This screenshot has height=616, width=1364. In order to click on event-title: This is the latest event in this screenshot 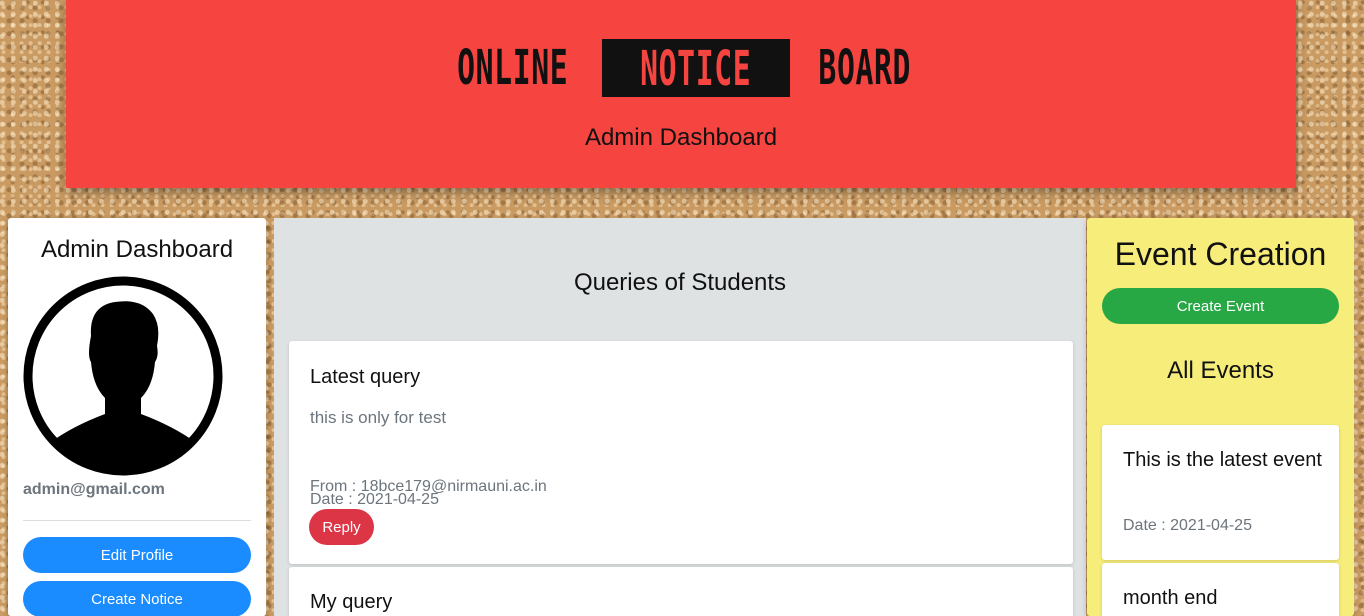, I will do `click(1222, 460)`.